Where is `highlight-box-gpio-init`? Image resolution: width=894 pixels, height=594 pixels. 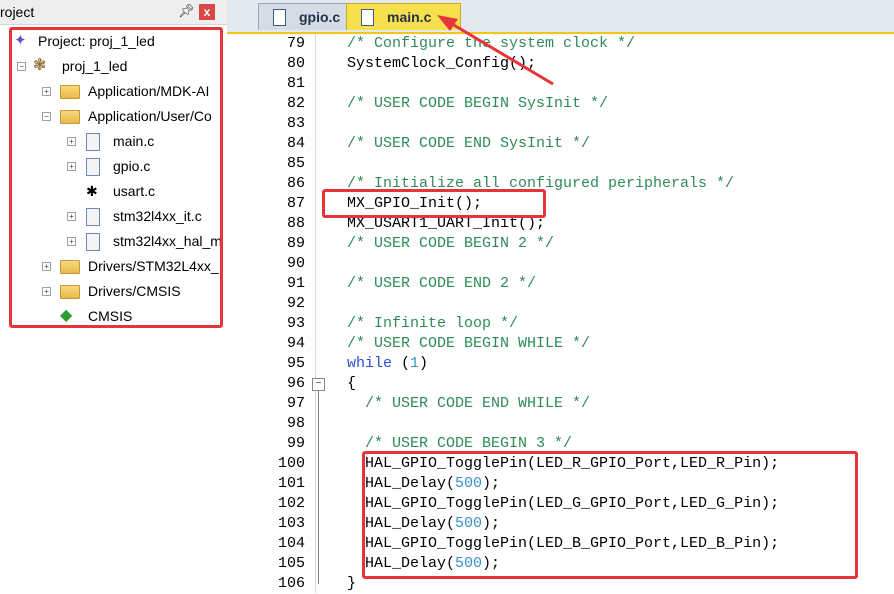 highlight-box-gpio-init is located at coordinates (434, 203).